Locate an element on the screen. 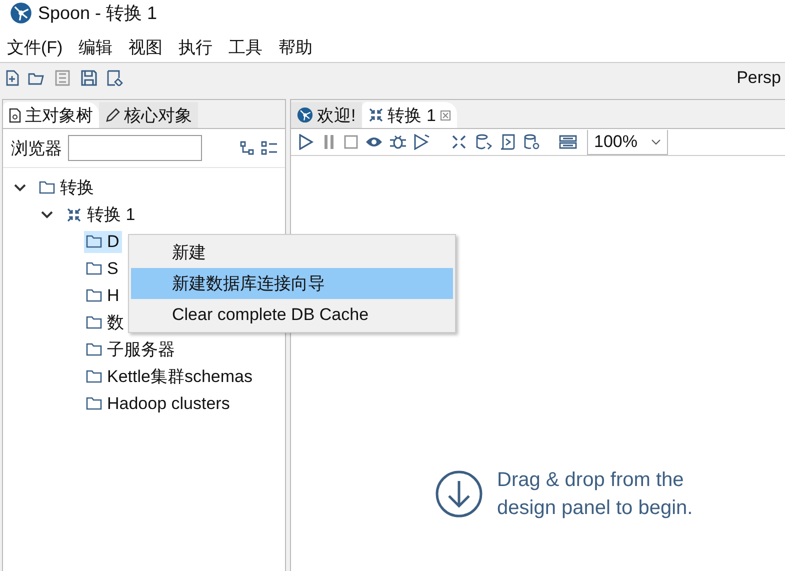  menu-item: 编辑 is located at coordinates (96, 47).